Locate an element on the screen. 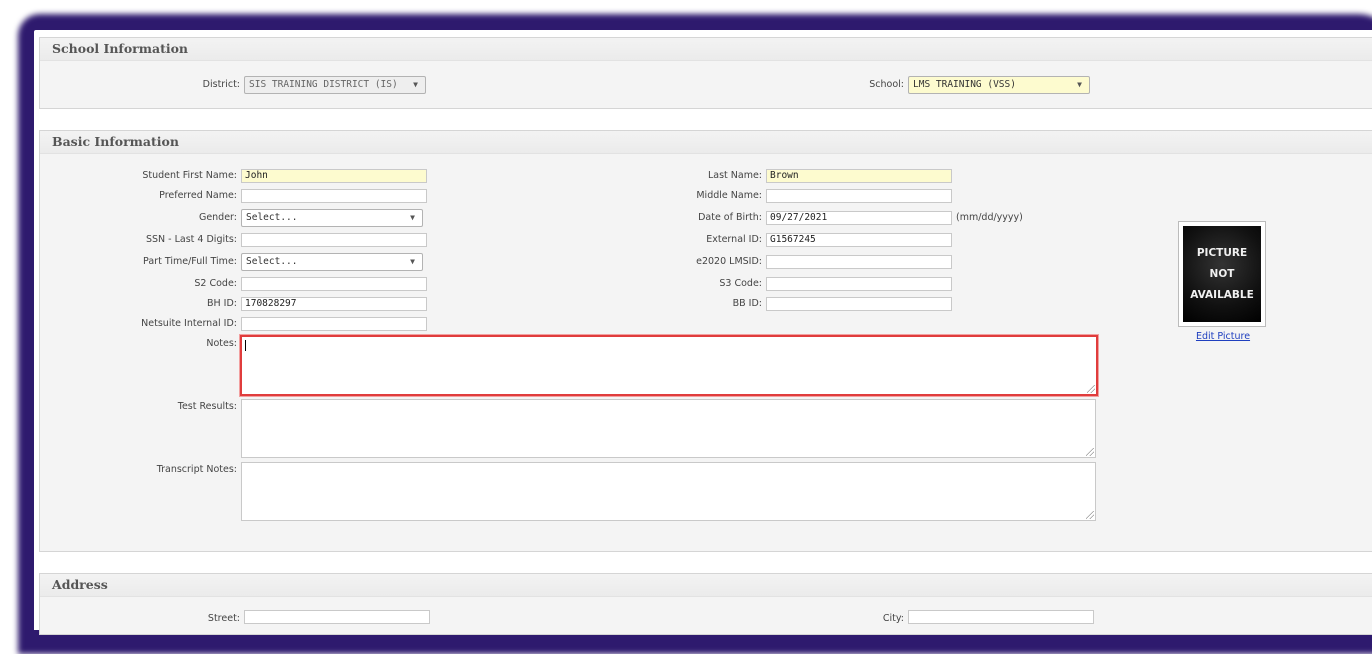  middle-name-label: Middle Name: is located at coordinates (729, 195).